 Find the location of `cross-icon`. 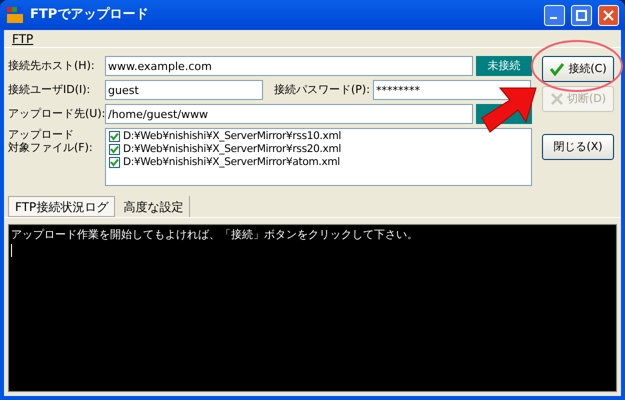

cross-icon is located at coordinates (557, 99).